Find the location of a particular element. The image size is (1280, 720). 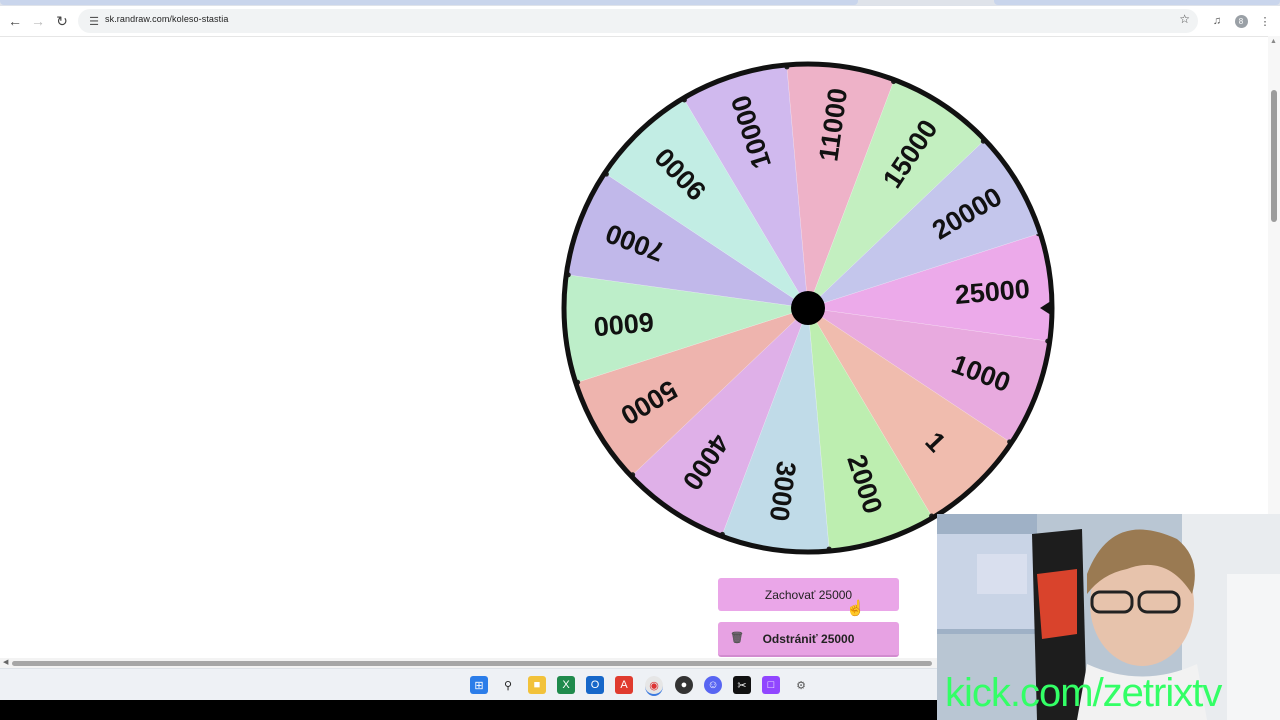

back-icon: ← is located at coordinates (15, 21).